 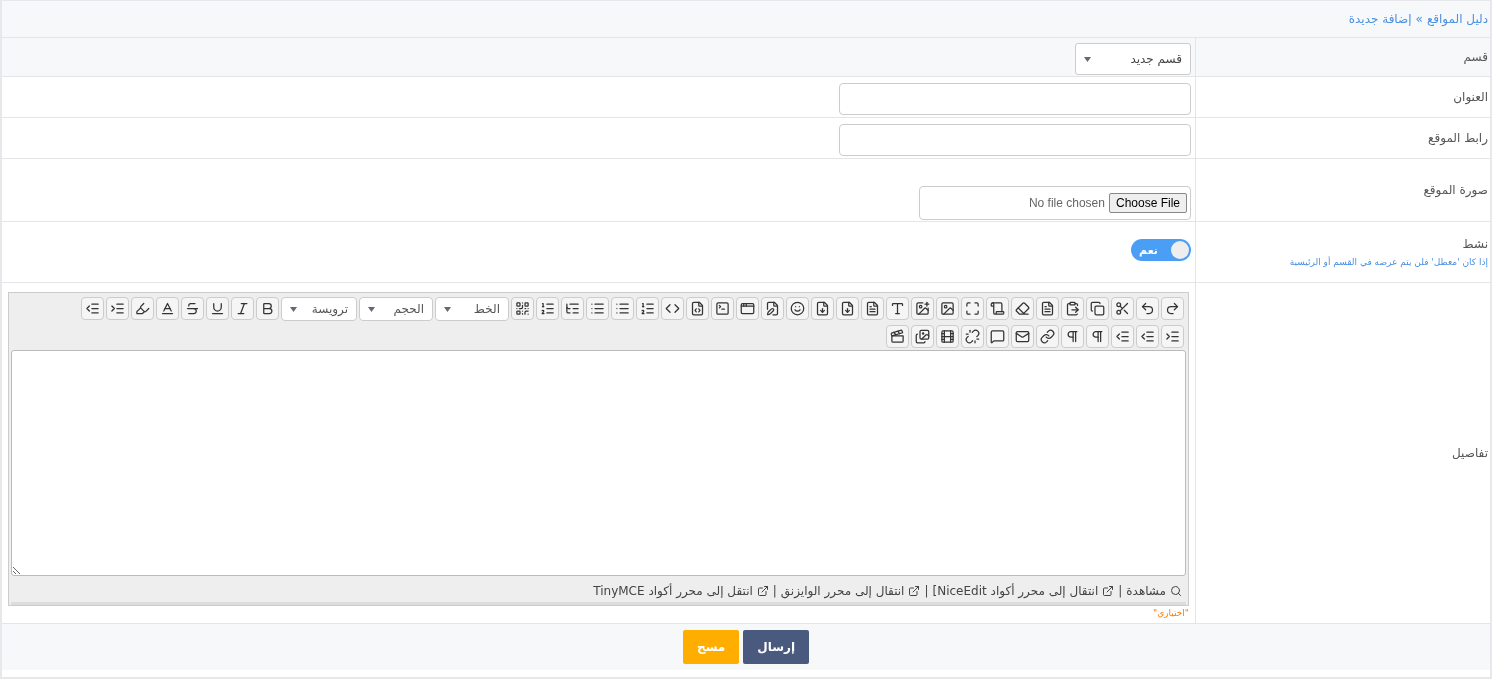 I want to click on code-file-icon, so click(x=697, y=308).